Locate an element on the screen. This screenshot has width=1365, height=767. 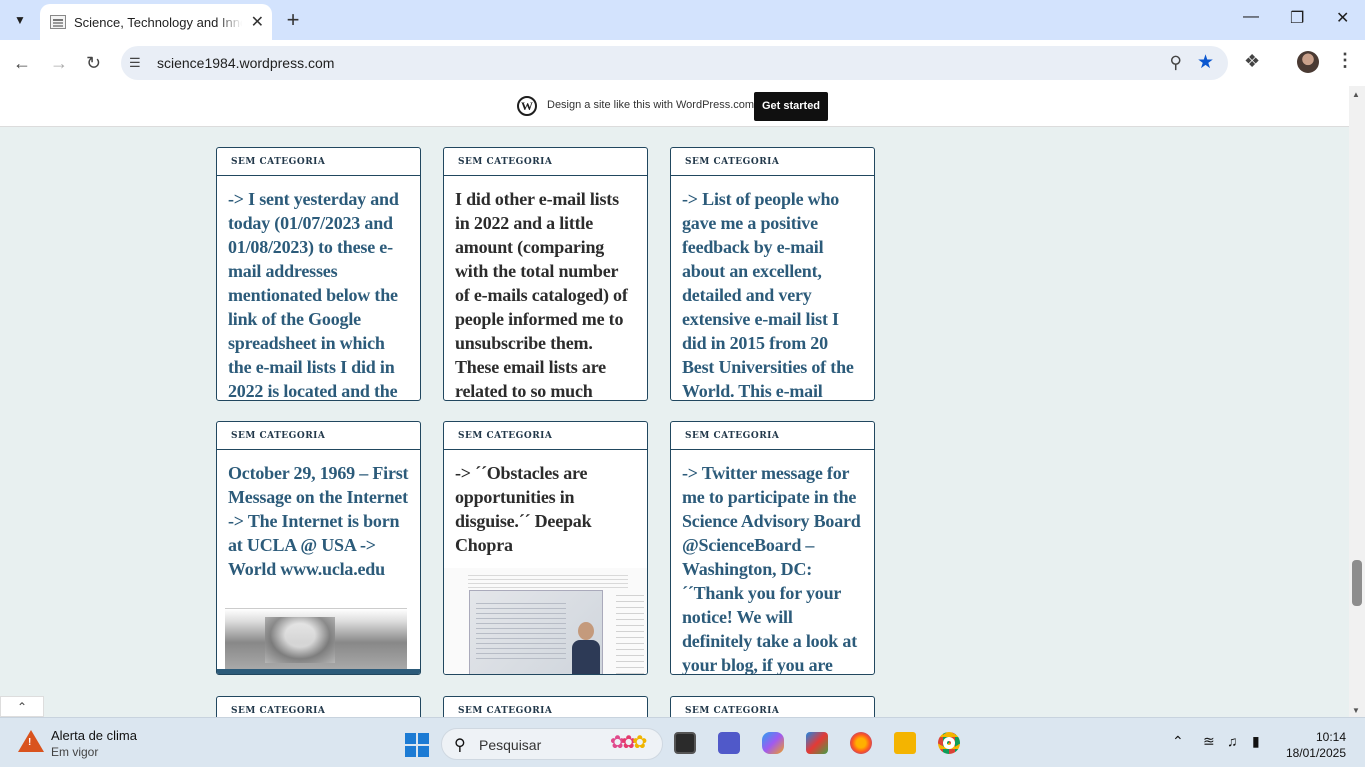
zoom-icon: ⚲ is located at coordinates (1176, 63).